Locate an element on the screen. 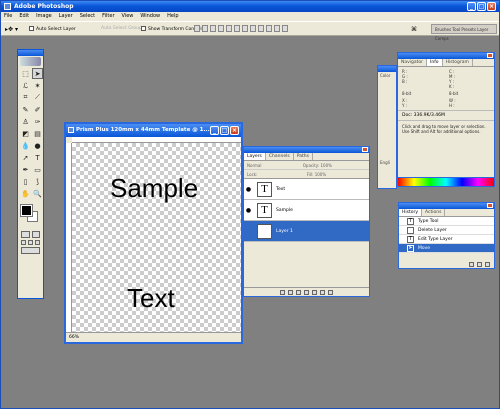  delete-layer-icon is located at coordinates (330, 292).